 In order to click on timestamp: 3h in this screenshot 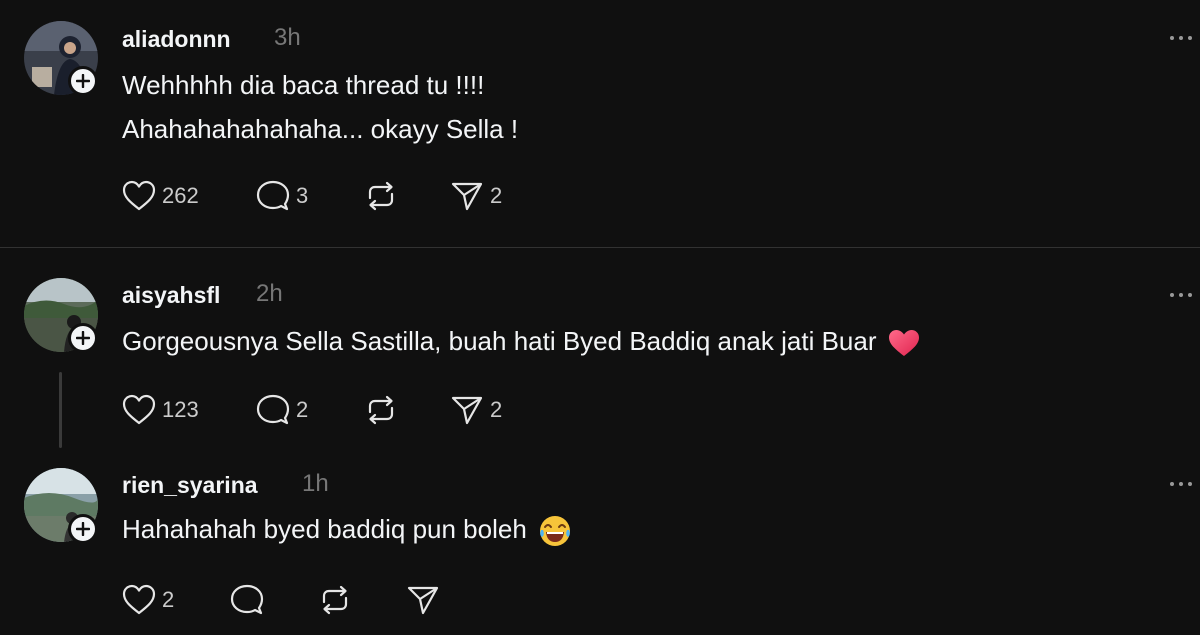, I will do `click(287, 37)`.